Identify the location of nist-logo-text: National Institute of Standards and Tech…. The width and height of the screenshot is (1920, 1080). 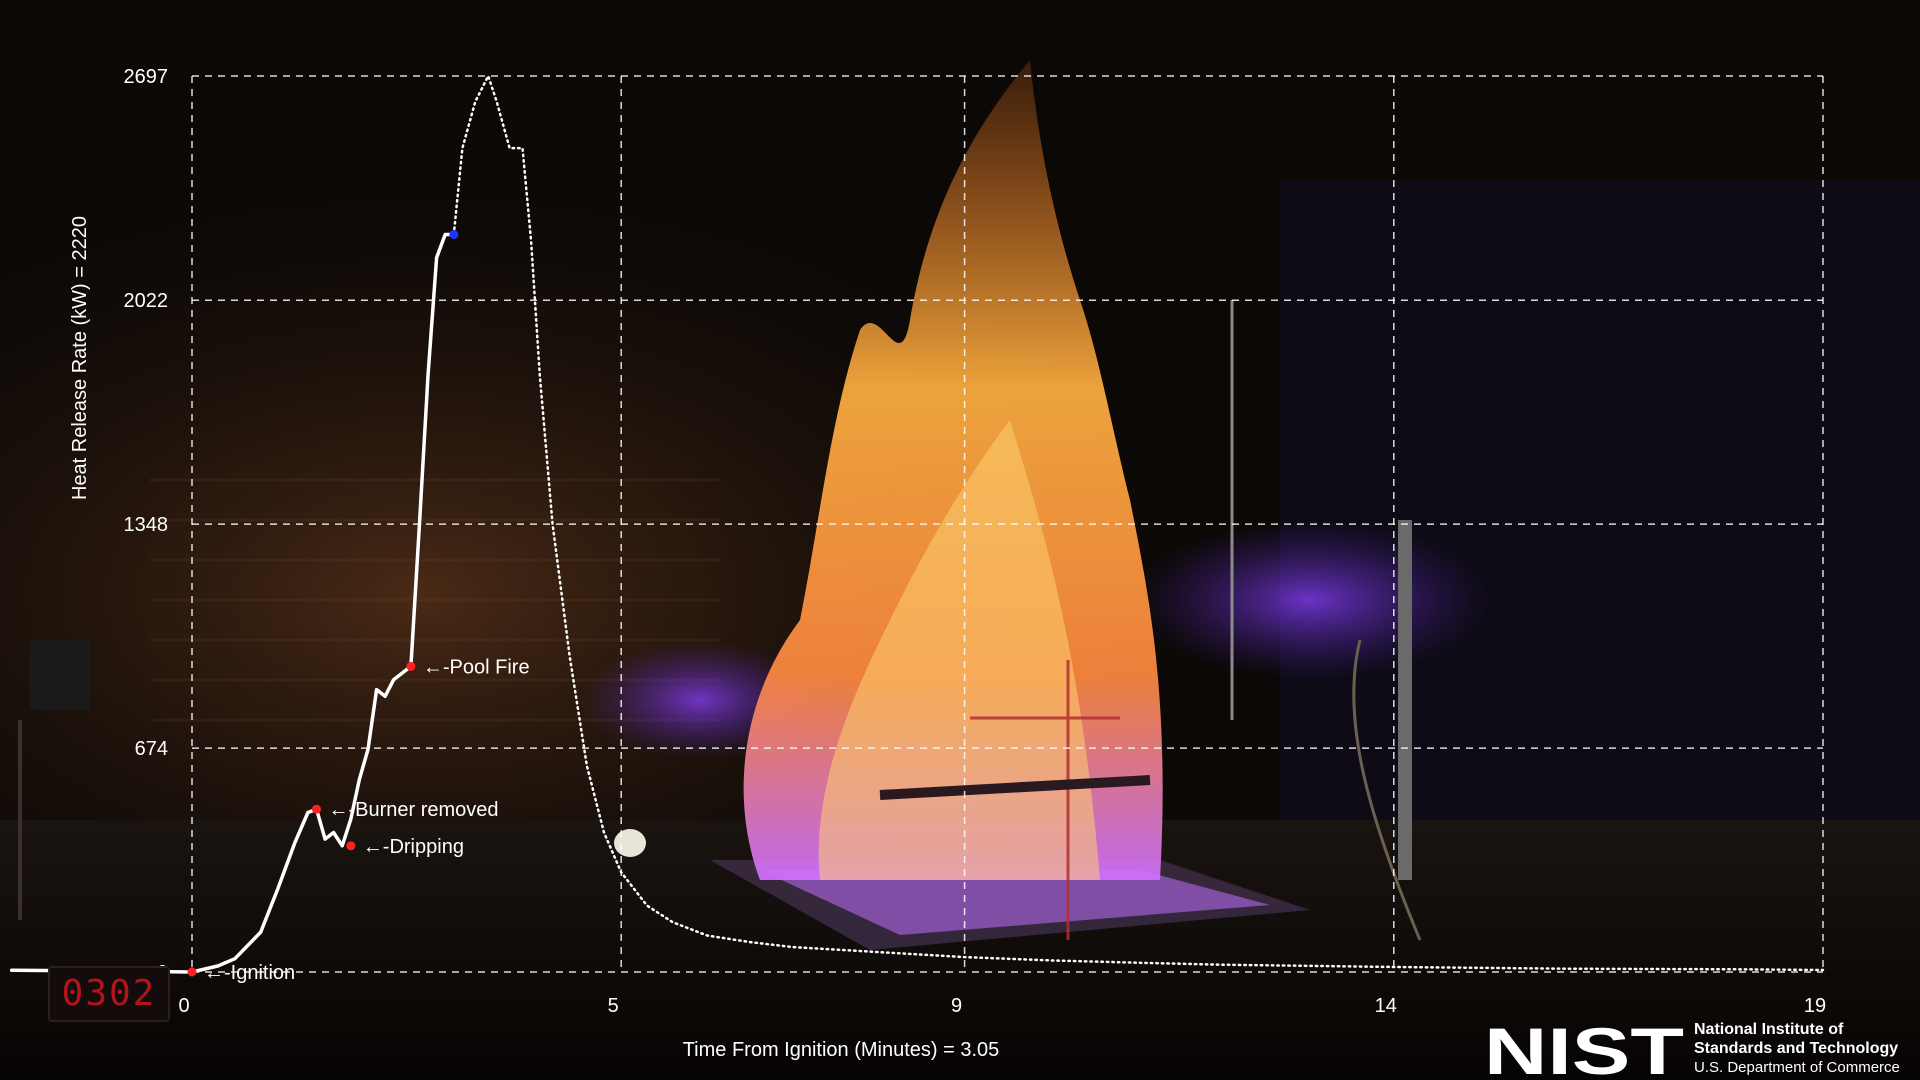
(1797, 1048).